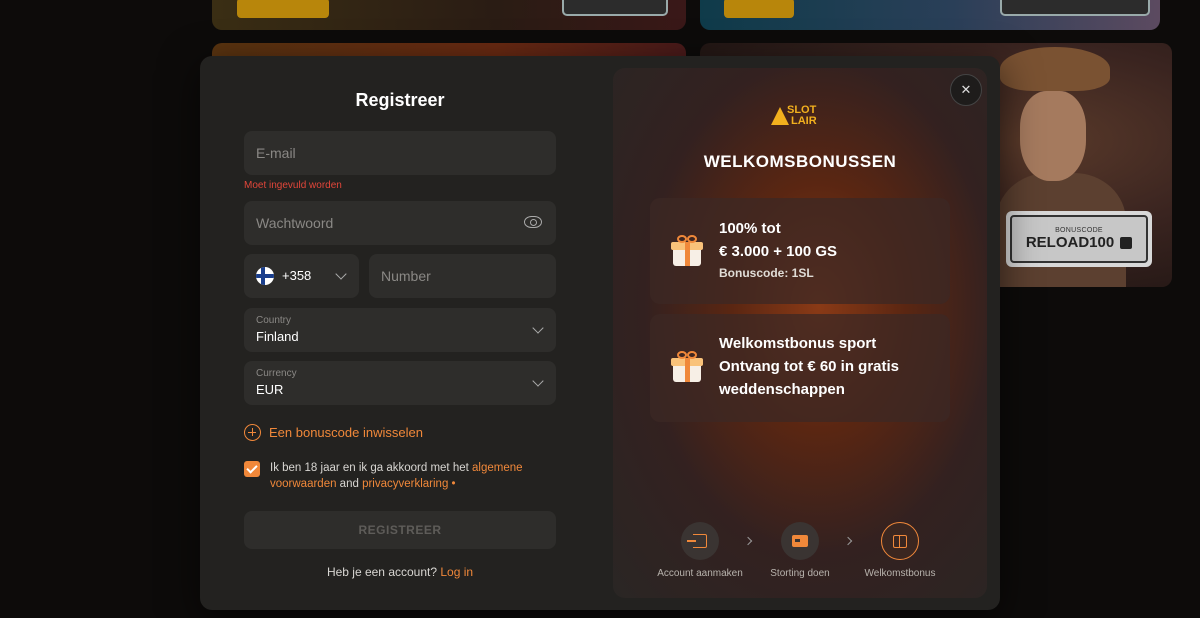 This screenshot has width=1200, height=618. What do you see at coordinates (346, 432) in the screenshot?
I see `bonus-code-link-label: Een bonuscode inwisselen` at bounding box center [346, 432].